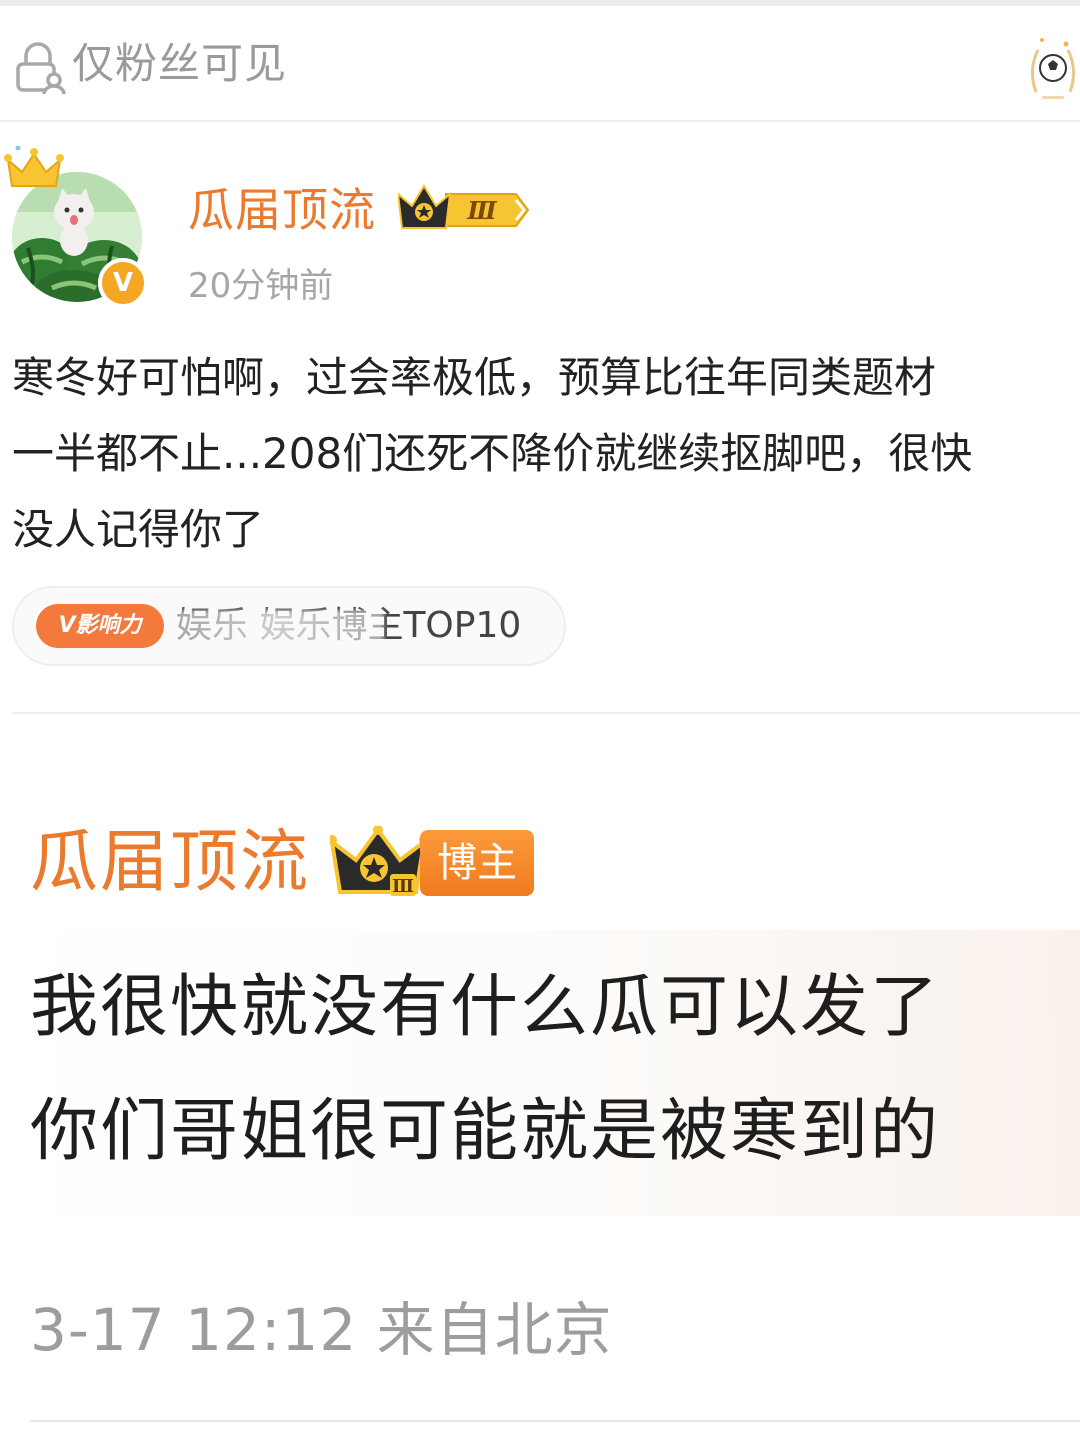 This screenshot has width=1080, height=1441. What do you see at coordinates (485, 1131) in the screenshot?
I see `zoom-quote-line: 你们哥姐很可能就是被寒到的` at bounding box center [485, 1131].